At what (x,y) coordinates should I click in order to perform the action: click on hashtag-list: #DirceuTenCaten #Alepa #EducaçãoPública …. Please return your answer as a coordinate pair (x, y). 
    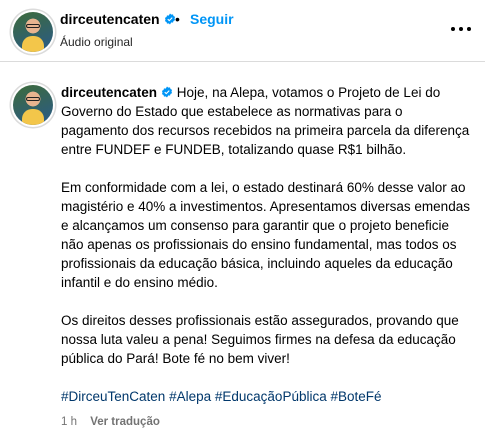
    Looking at the image, I should click on (266, 396).